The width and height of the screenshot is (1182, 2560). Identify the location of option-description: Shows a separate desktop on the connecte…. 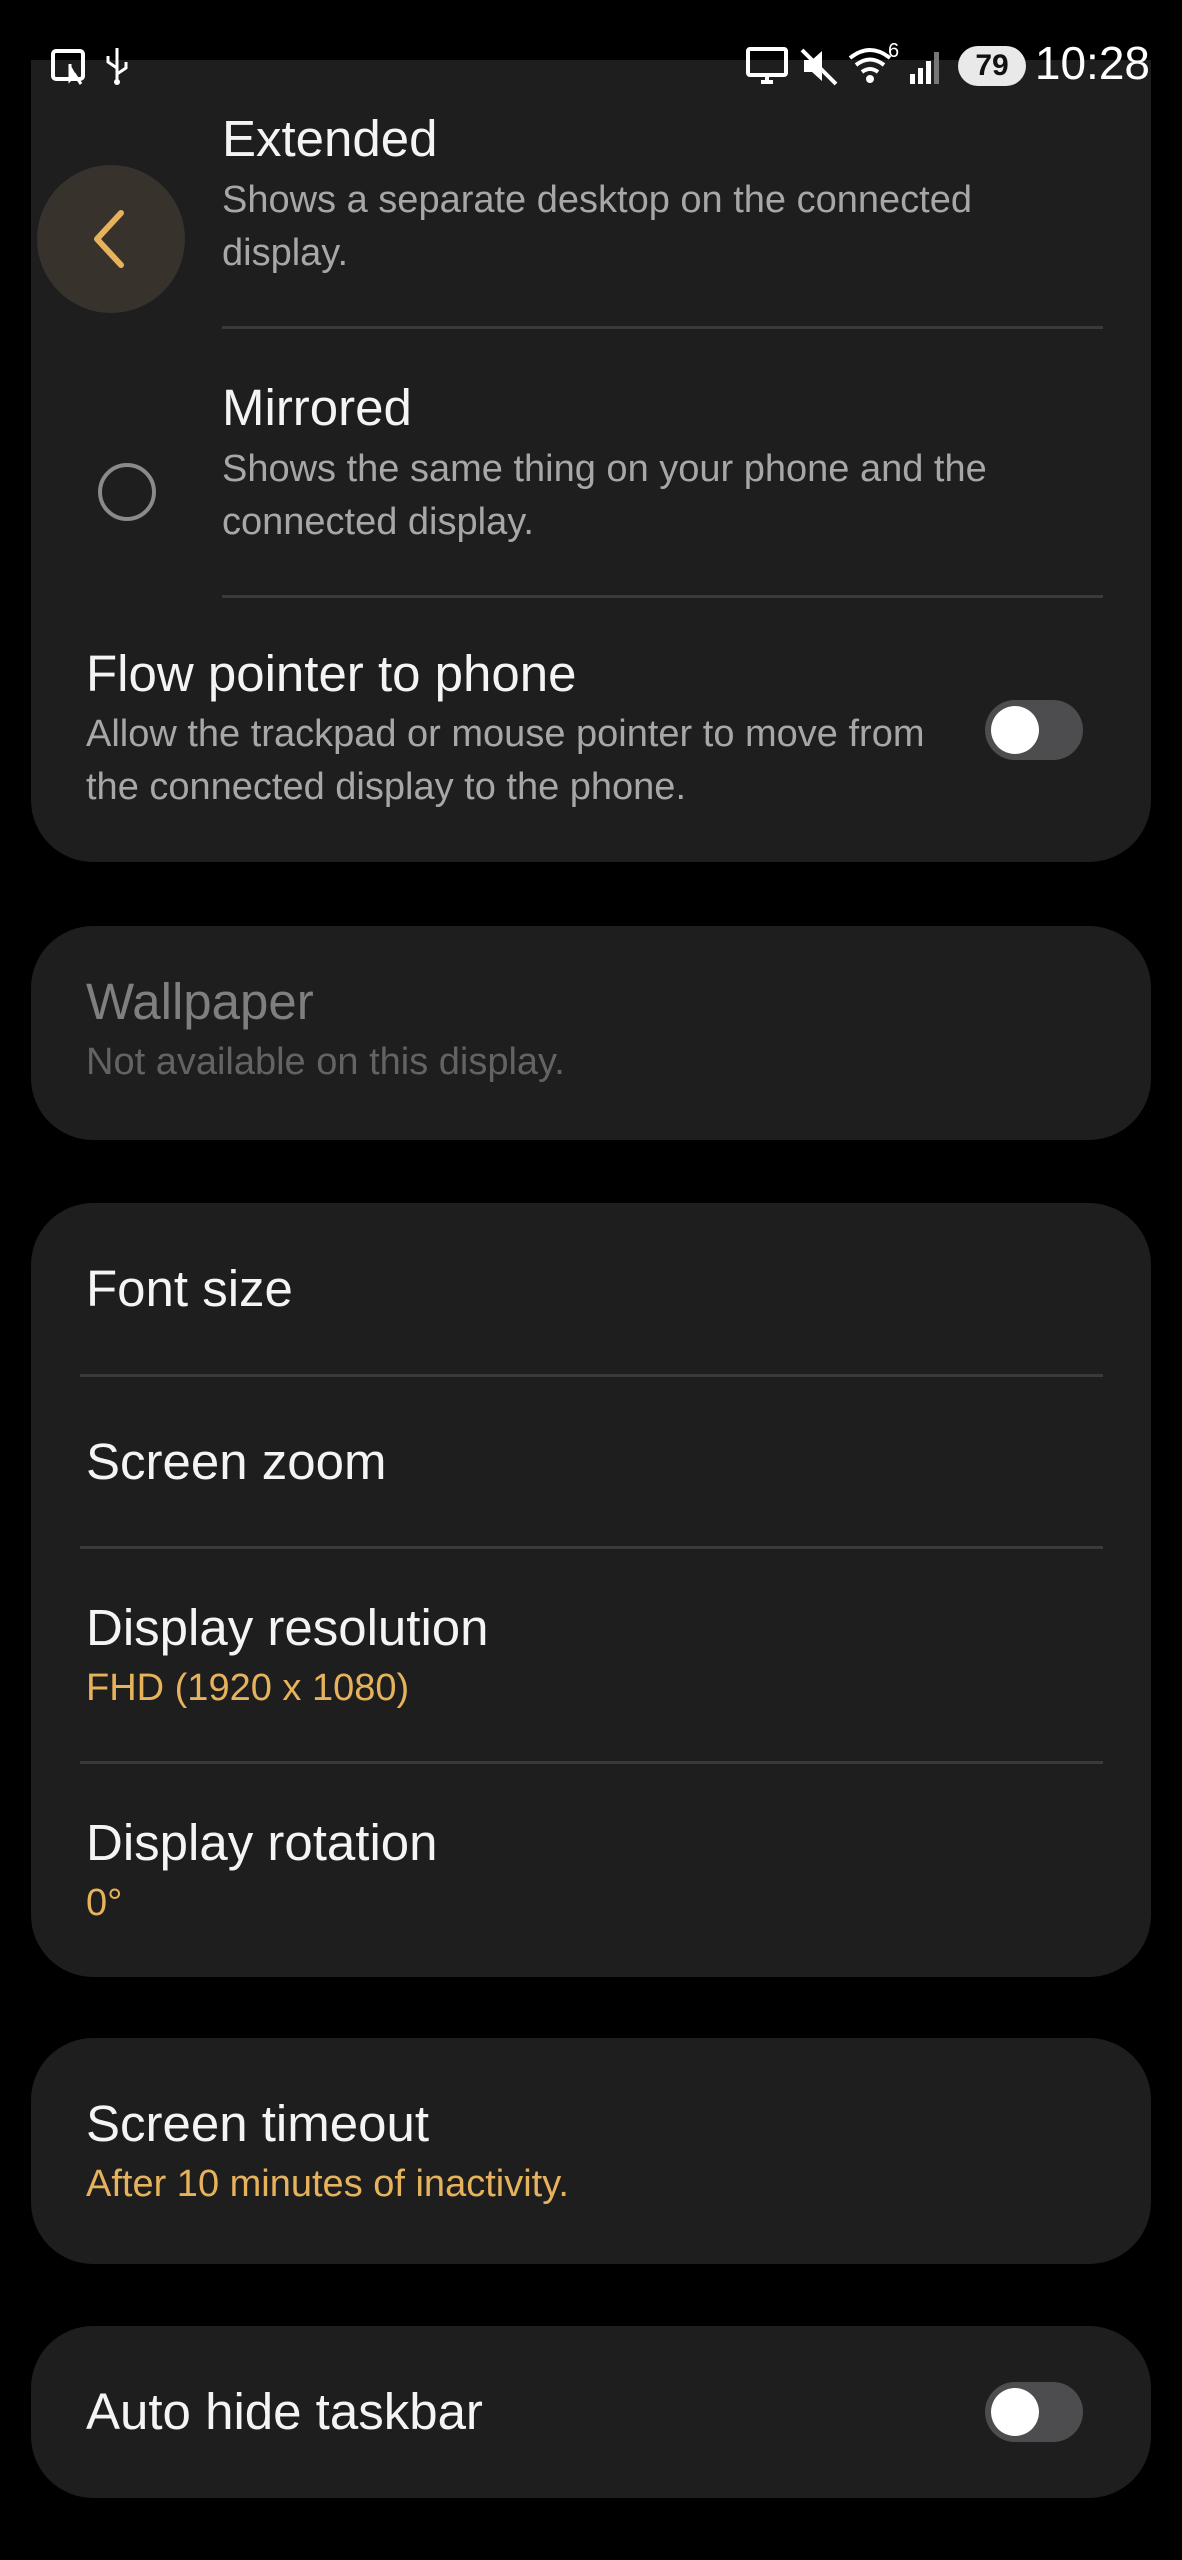
(597, 226).